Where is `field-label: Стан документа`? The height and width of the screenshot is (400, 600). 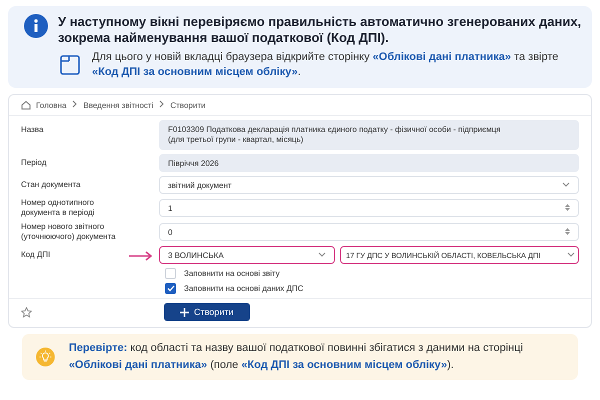 field-label: Стан документа is located at coordinates (51, 185).